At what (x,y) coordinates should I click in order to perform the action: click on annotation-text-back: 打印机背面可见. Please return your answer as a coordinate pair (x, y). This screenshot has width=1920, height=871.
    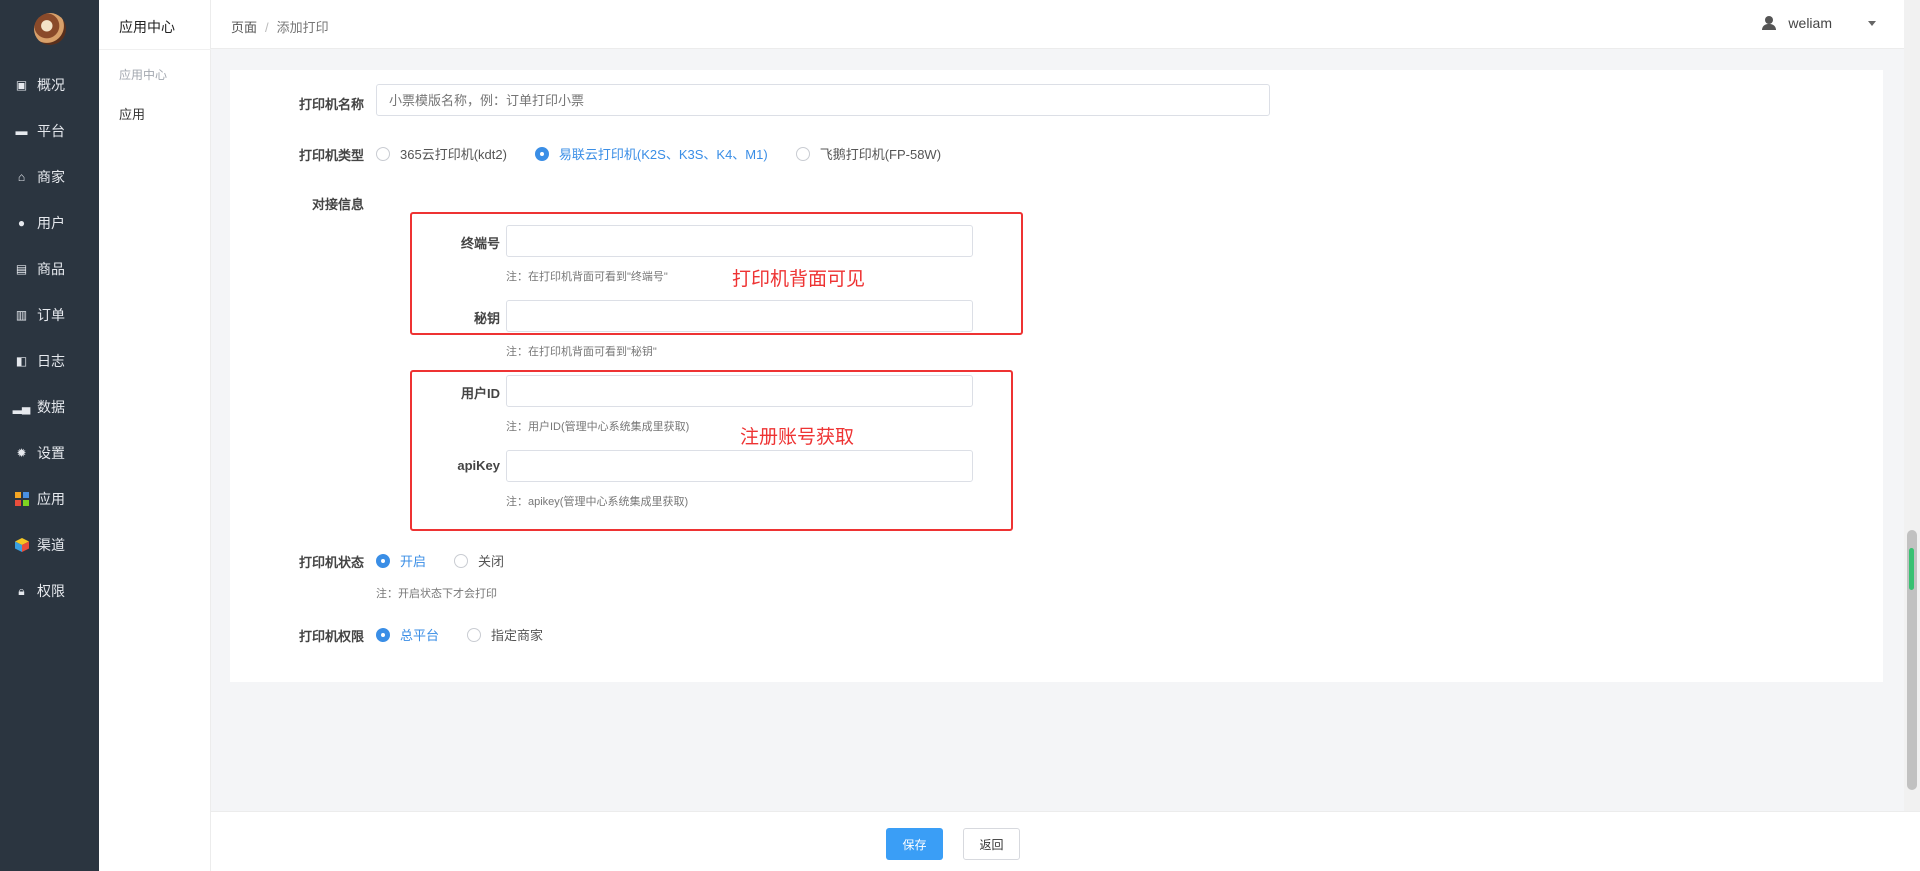
    Looking at the image, I should click on (799, 279).